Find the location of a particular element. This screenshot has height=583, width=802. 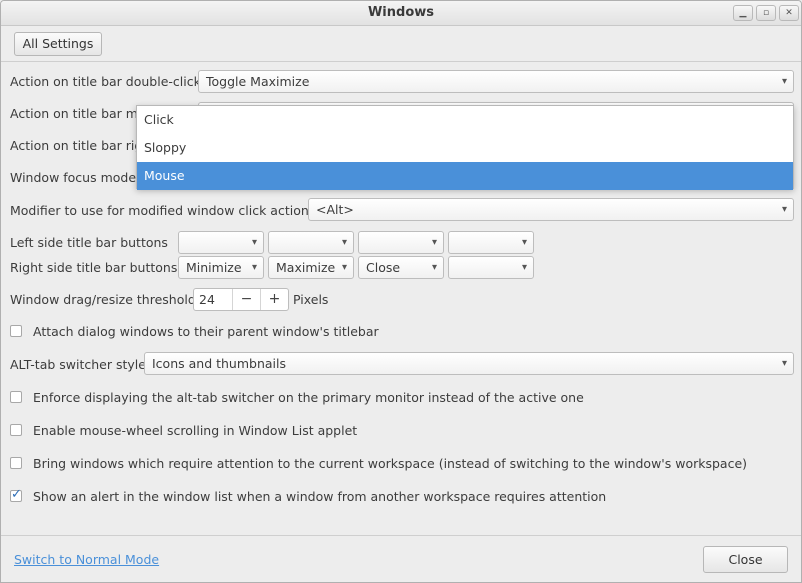

modifier-value: <Alt> is located at coordinates (335, 209).